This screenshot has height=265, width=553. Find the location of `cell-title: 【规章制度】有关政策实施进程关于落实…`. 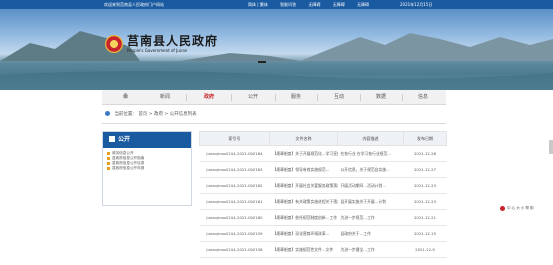

cell-title: 【规章制度】有关政策实施进程关于落实… is located at coordinates (303, 201).